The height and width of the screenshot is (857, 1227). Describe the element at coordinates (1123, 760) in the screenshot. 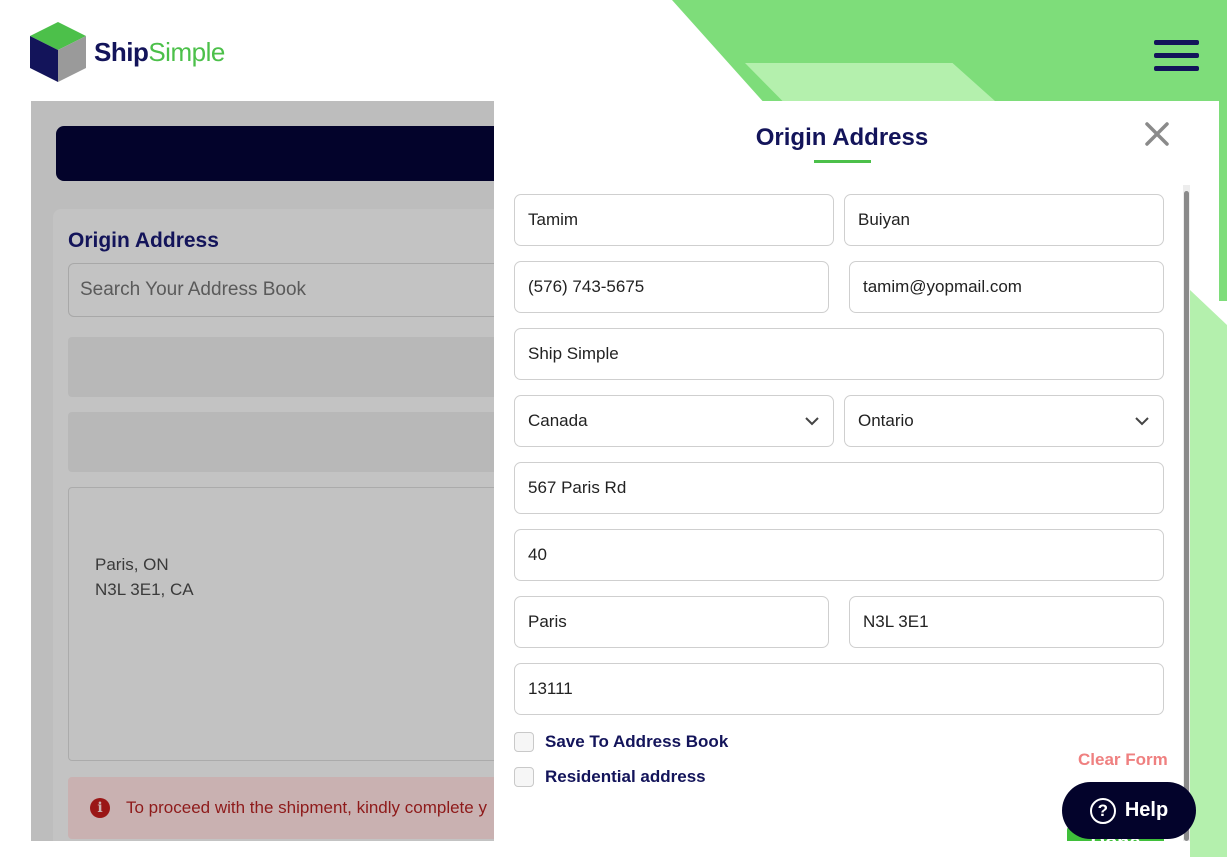

I see `clear-form-button: Clear Form` at that location.